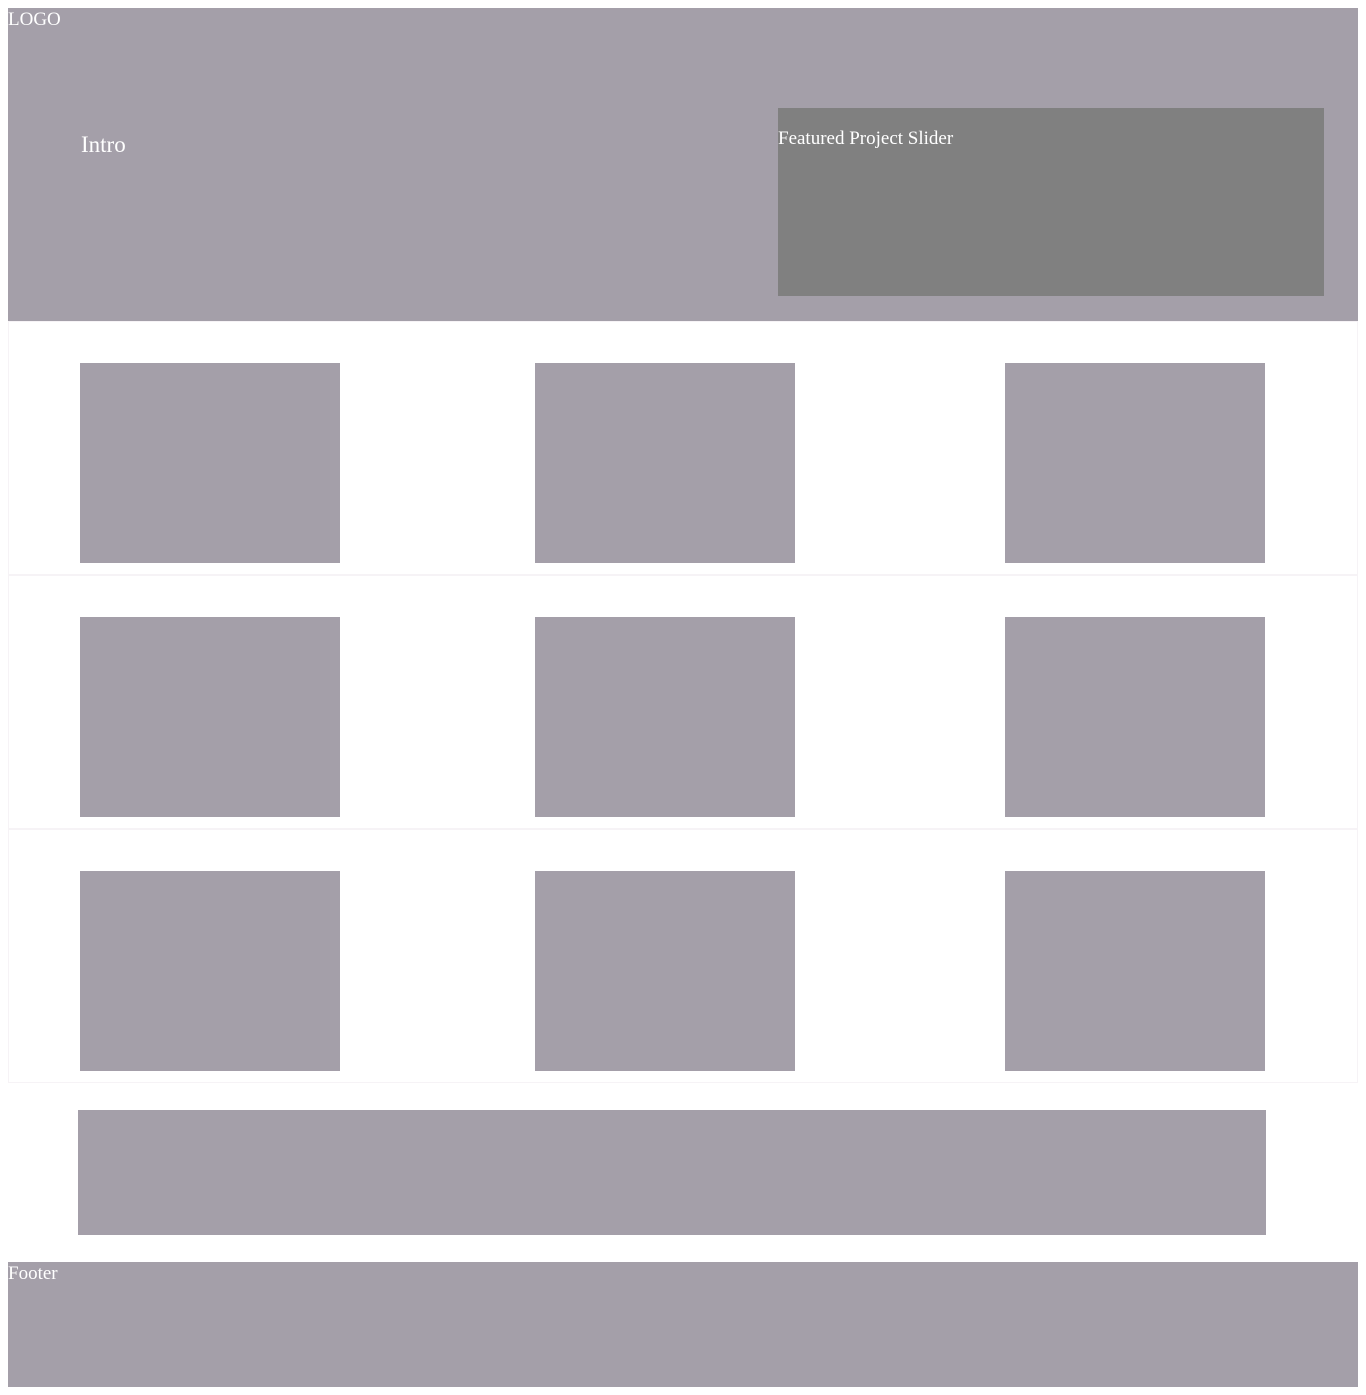  Describe the element at coordinates (683, 1324) in the screenshot. I see `footer: Footer` at that location.